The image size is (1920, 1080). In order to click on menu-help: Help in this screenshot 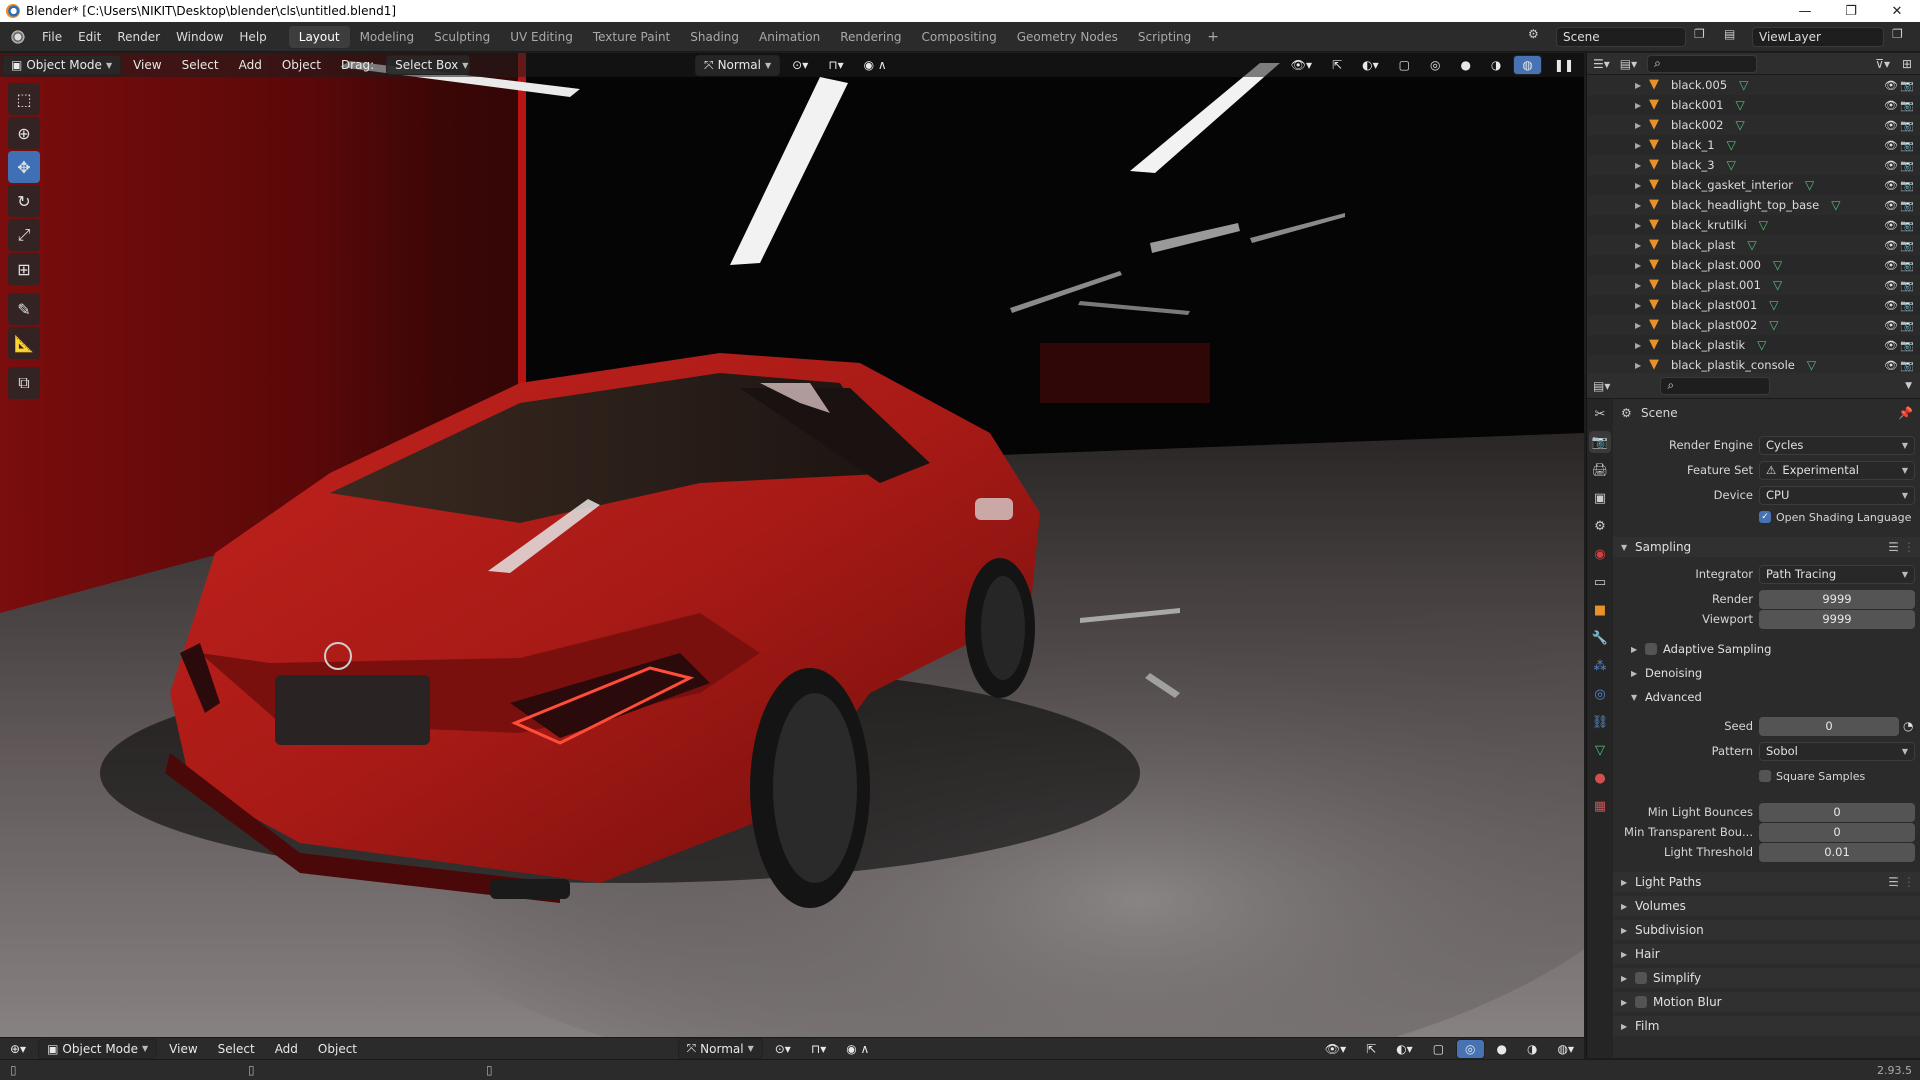, I will do `click(252, 37)`.